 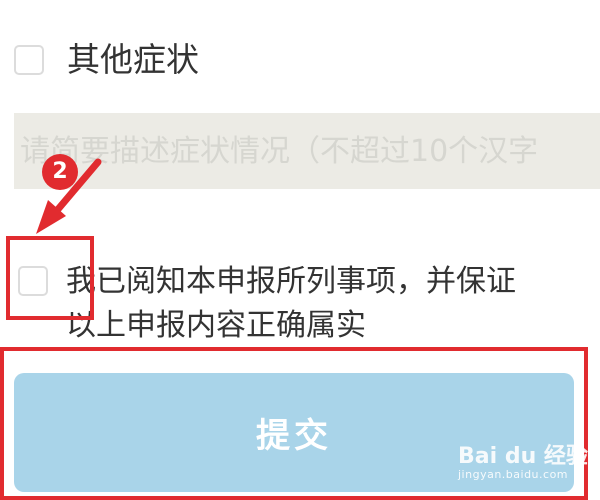 I want to click on agreement-text-line-2: 以上申报内容正确属实, so click(x=216, y=325).